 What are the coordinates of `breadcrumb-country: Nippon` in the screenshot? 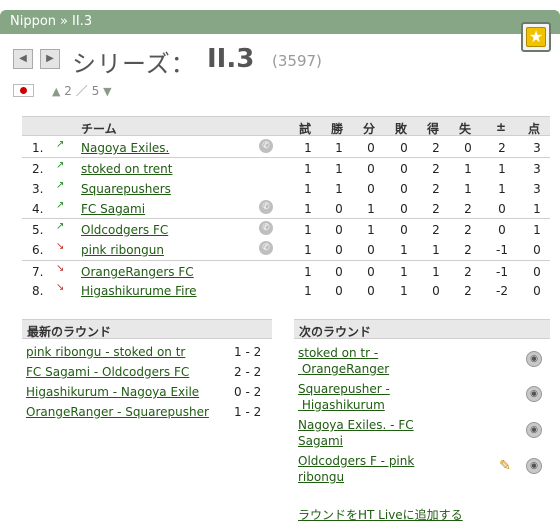 It's located at (33, 21).